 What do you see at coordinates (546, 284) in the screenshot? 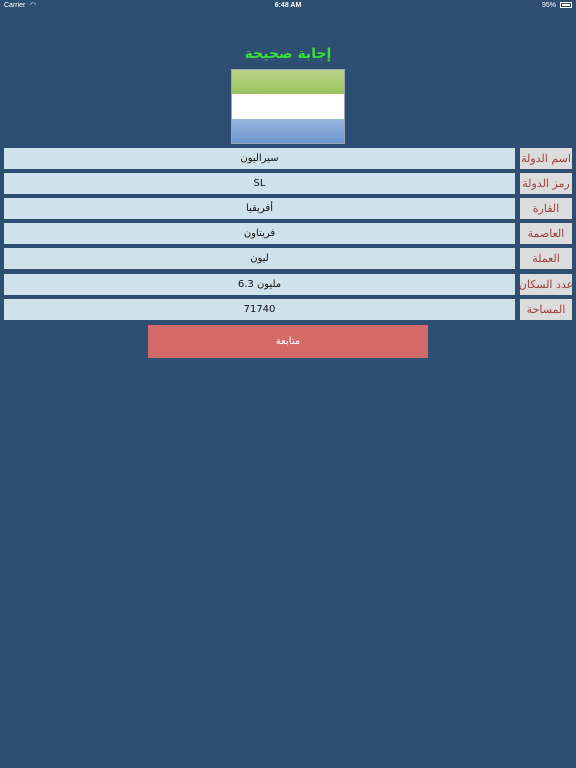
I see `population-label: عدد السكان` at bounding box center [546, 284].